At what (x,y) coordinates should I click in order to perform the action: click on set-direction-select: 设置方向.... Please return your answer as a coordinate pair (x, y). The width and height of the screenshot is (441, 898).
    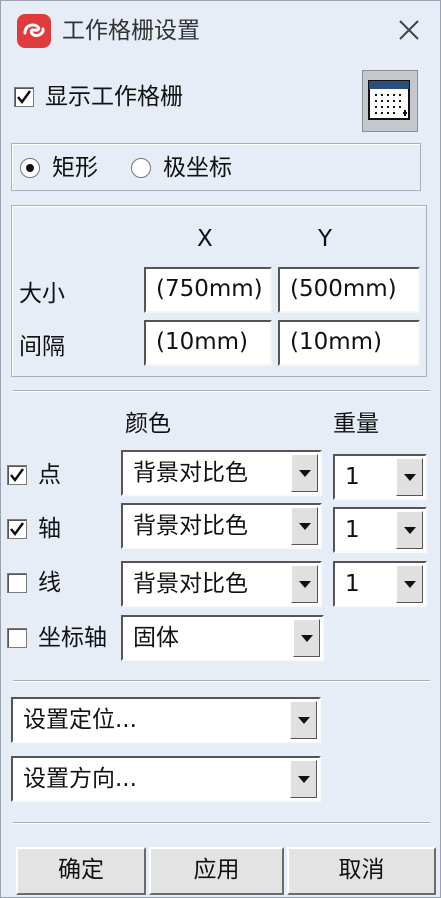
    Looking at the image, I should click on (166, 779).